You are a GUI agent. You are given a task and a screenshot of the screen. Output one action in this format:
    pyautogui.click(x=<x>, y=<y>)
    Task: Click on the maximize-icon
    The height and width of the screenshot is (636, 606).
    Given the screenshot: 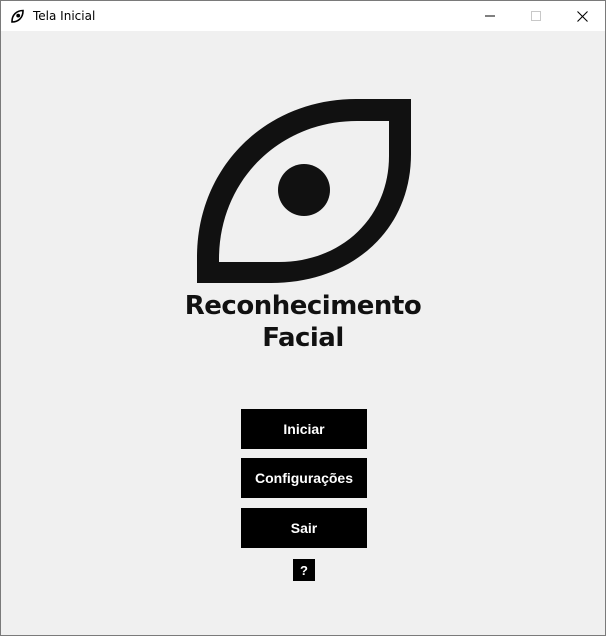 What is the action you would take?
    pyautogui.click(x=536, y=16)
    